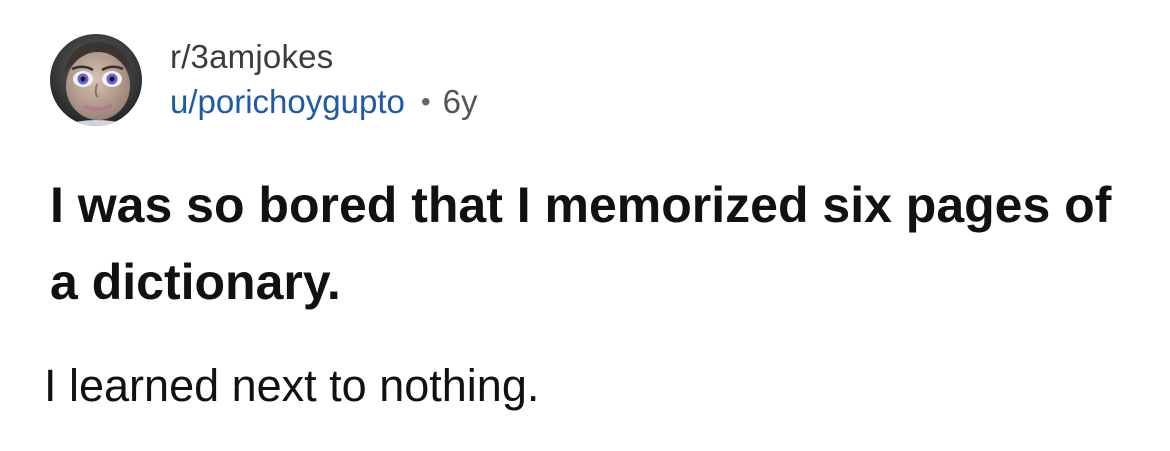  Describe the element at coordinates (324, 80) in the screenshot. I see `post-meta: r/3amjokes u/porichoygupto • 6y` at that location.